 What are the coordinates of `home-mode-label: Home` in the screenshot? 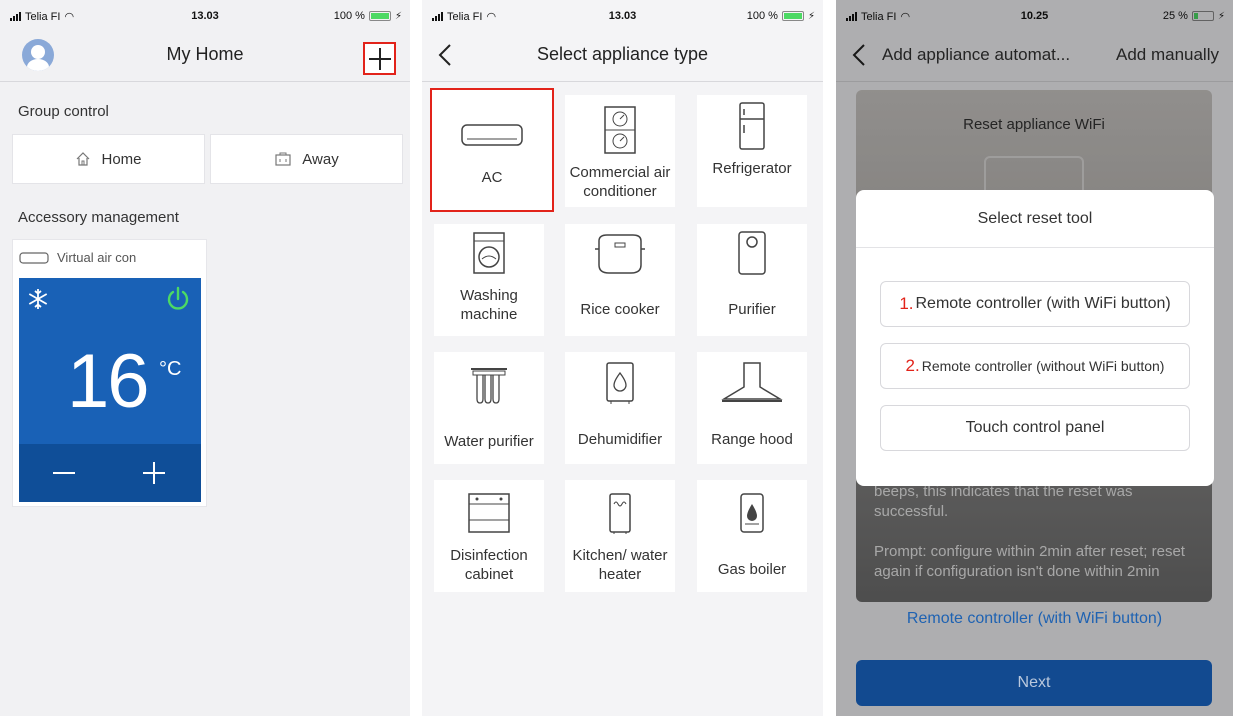 It's located at (121, 159).